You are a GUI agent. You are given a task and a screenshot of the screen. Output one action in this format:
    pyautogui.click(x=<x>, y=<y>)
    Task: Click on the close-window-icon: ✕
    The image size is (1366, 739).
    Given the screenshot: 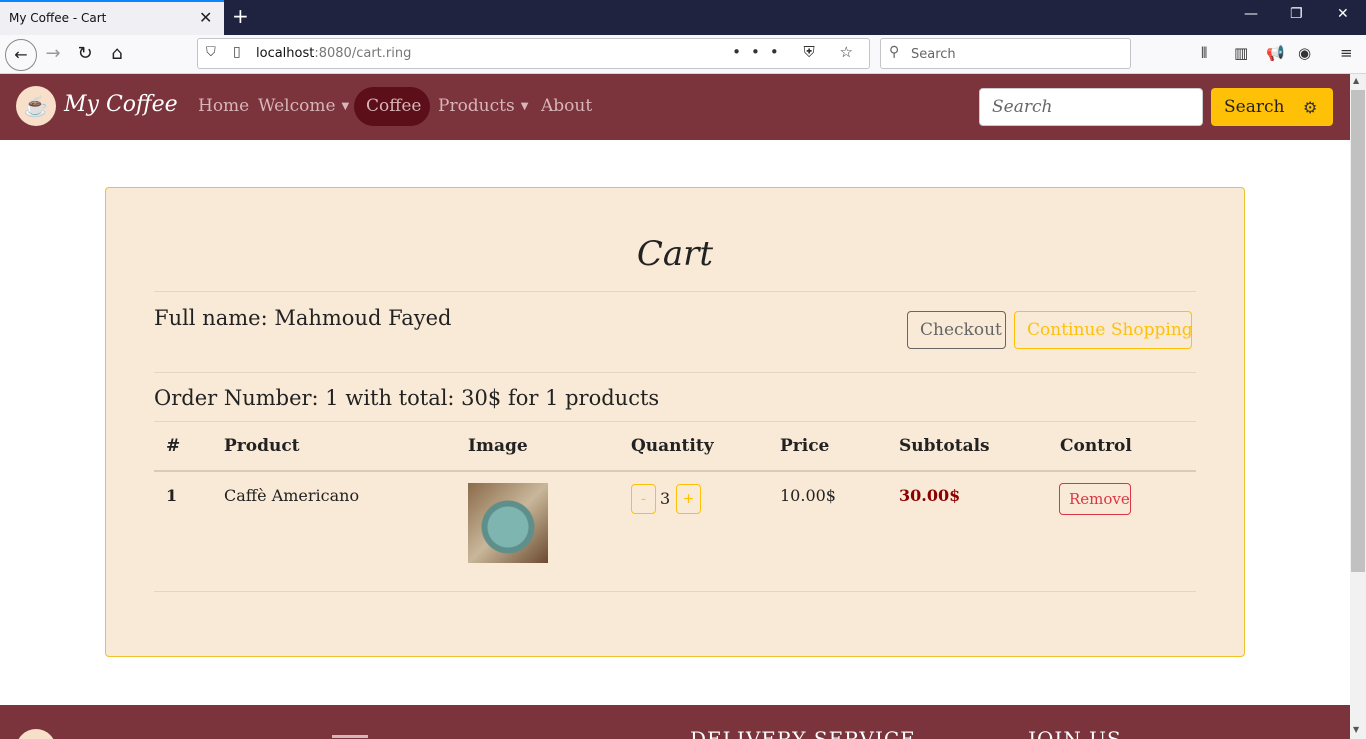 What is the action you would take?
    pyautogui.click(x=1343, y=14)
    